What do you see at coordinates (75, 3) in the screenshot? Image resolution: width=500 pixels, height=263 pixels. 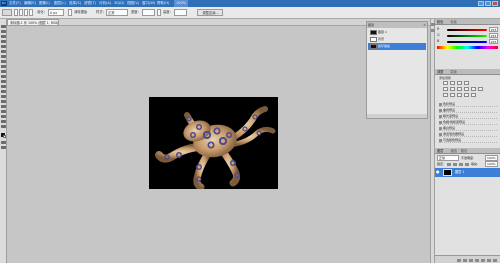 I see `menu-select: 选择(S)` at bounding box center [75, 3].